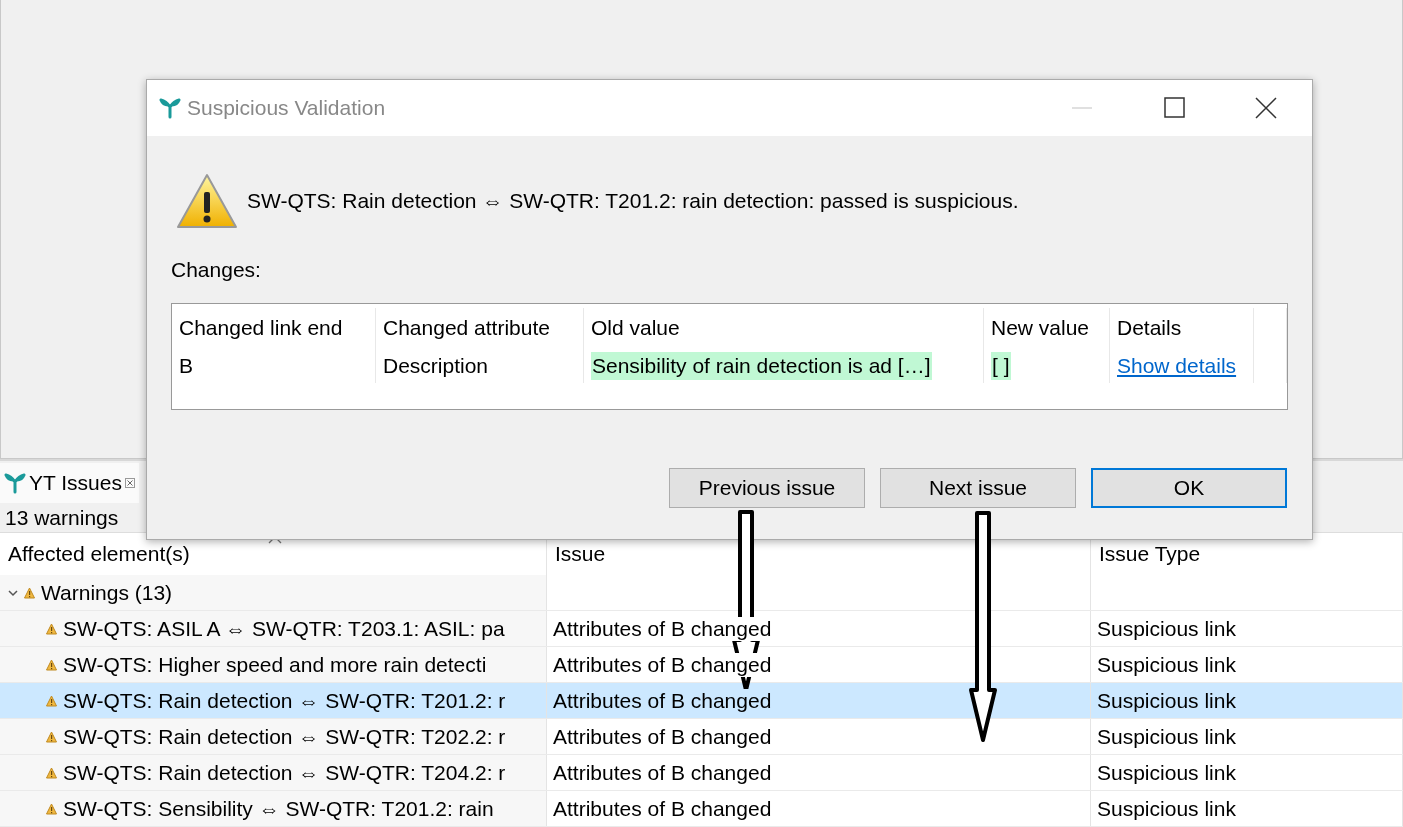 The image size is (1403, 827). Describe the element at coordinates (466, 328) in the screenshot. I see `column-header: Changed attribute` at that location.